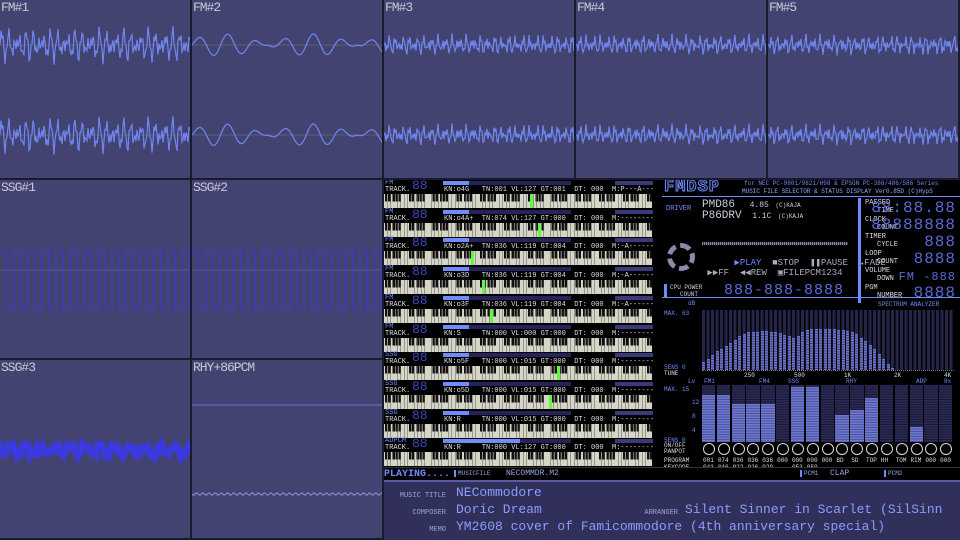 The width and height of the screenshot is (960, 540). What do you see at coordinates (207, 7) in the screenshot?
I see `channel-label: FM#2` at bounding box center [207, 7].